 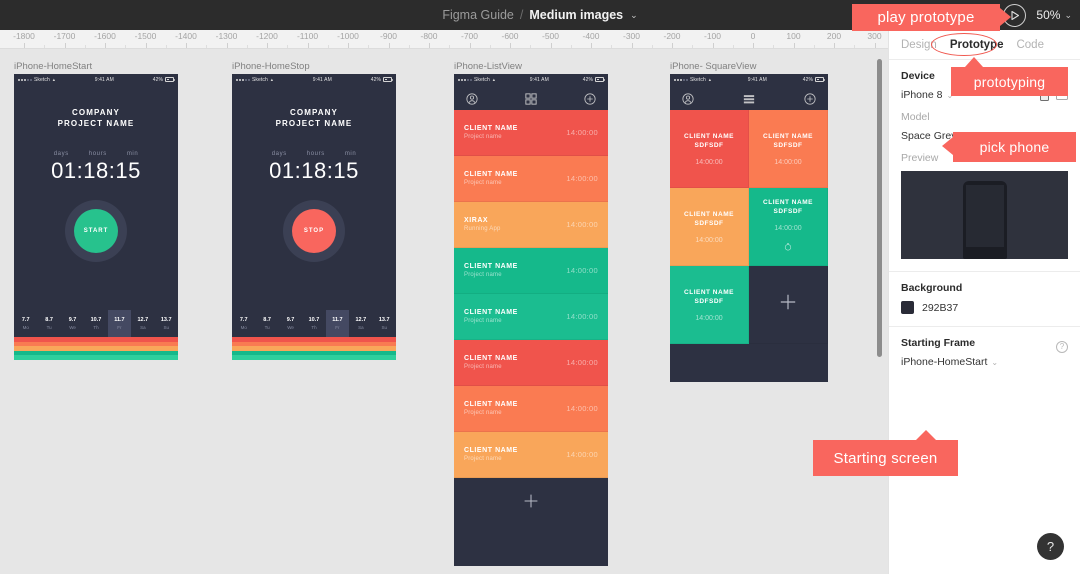 What do you see at coordinates (634, 15) in the screenshot?
I see `chevron-down-icon: ⌄` at bounding box center [634, 15].